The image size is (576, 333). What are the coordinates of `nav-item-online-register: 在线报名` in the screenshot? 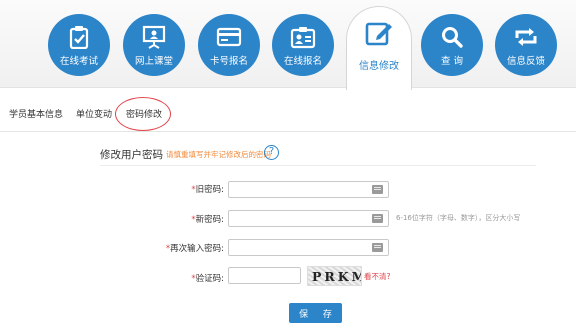 It's located at (303, 45).